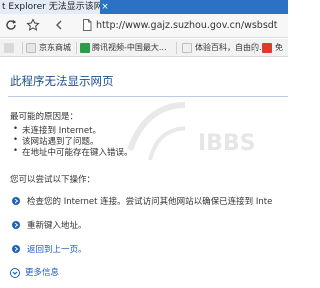 The image size is (320, 288). Describe the element at coordinates (33, 25) in the screenshot. I see `favorite-star-icon` at that location.